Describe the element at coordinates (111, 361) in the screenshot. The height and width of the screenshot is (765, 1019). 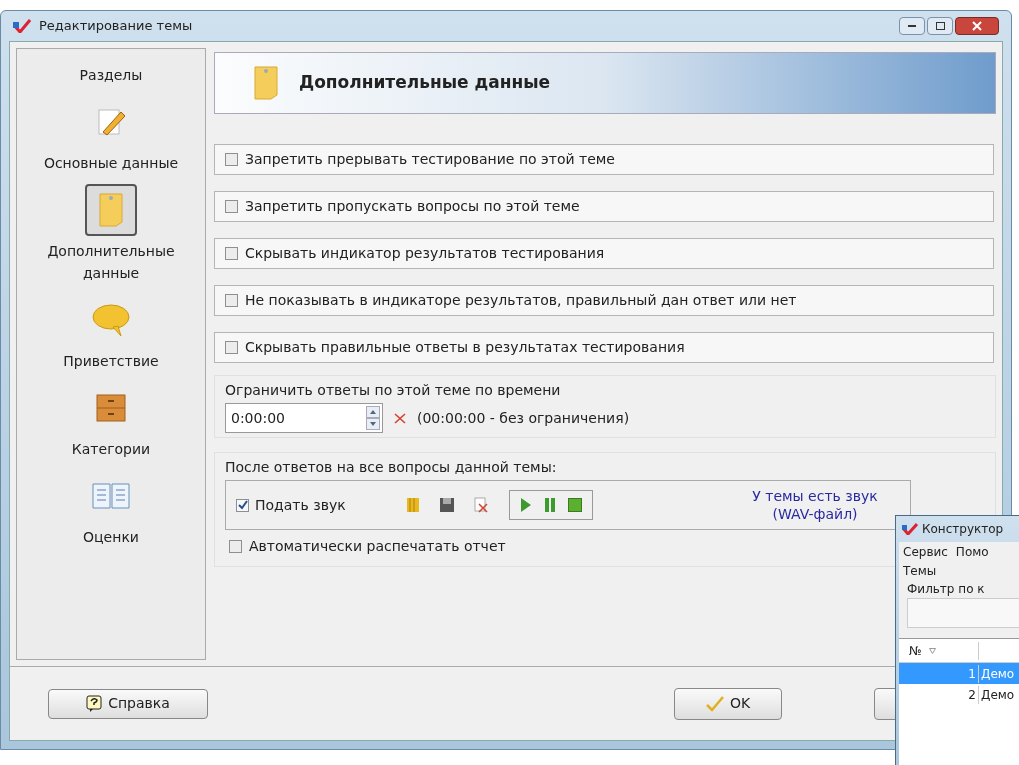
I see `sidebar-label: Приветствие` at that location.